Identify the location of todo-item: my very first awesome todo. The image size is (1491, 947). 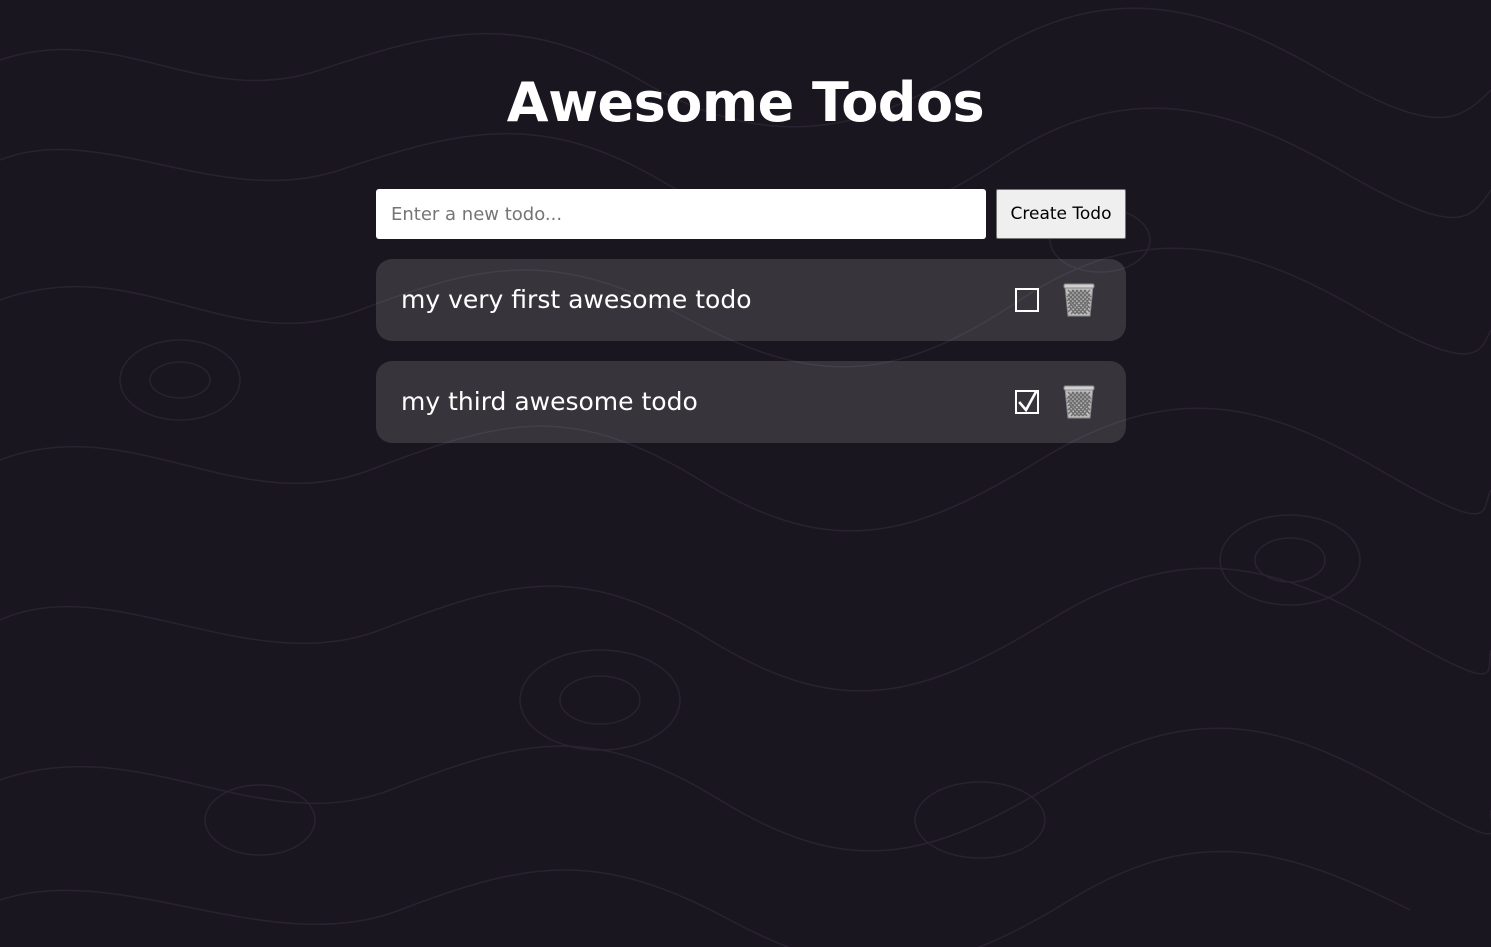
(751, 300).